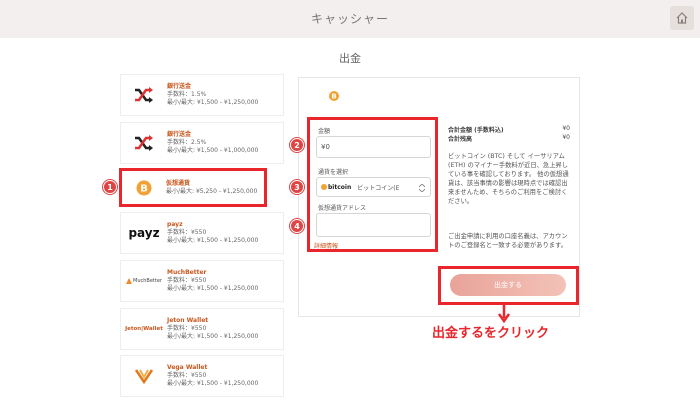  What do you see at coordinates (175, 224) in the screenshot?
I see `method-name: payz` at bounding box center [175, 224].